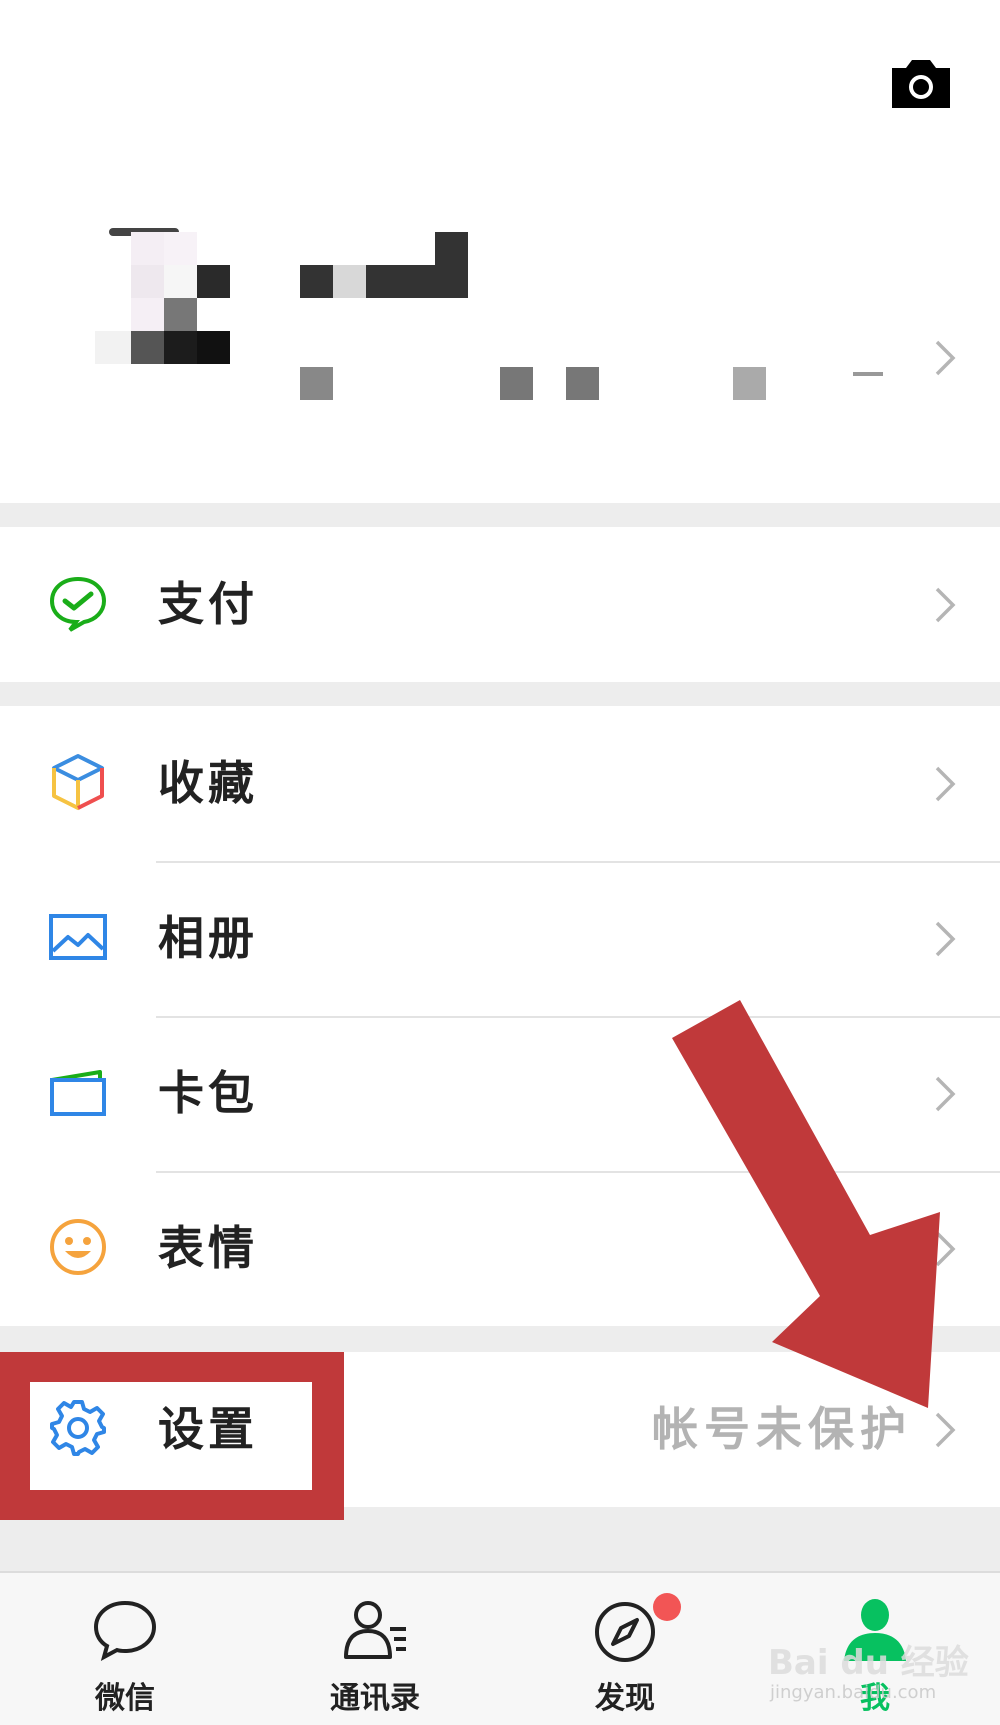 The image size is (1000, 1725). Describe the element at coordinates (921, 84) in the screenshot. I see `camera-icon` at that location.